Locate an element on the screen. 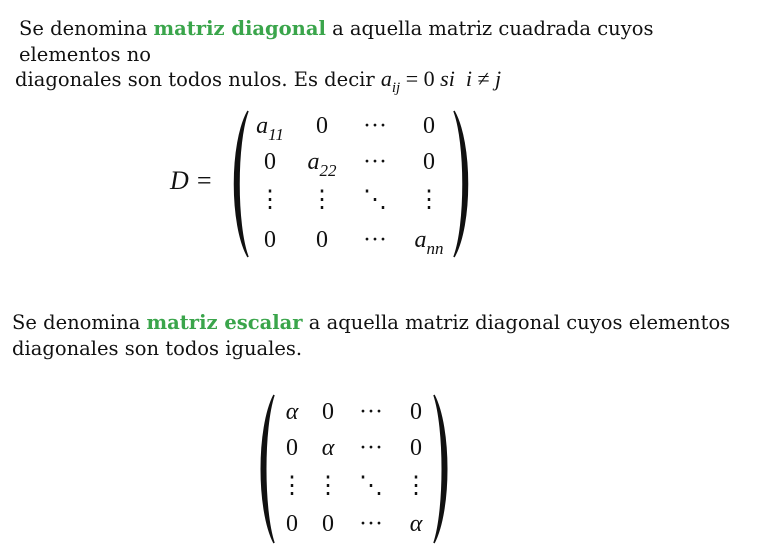  matrix-d-cell-3-2: ⋮ is located at coordinates (322, 200).